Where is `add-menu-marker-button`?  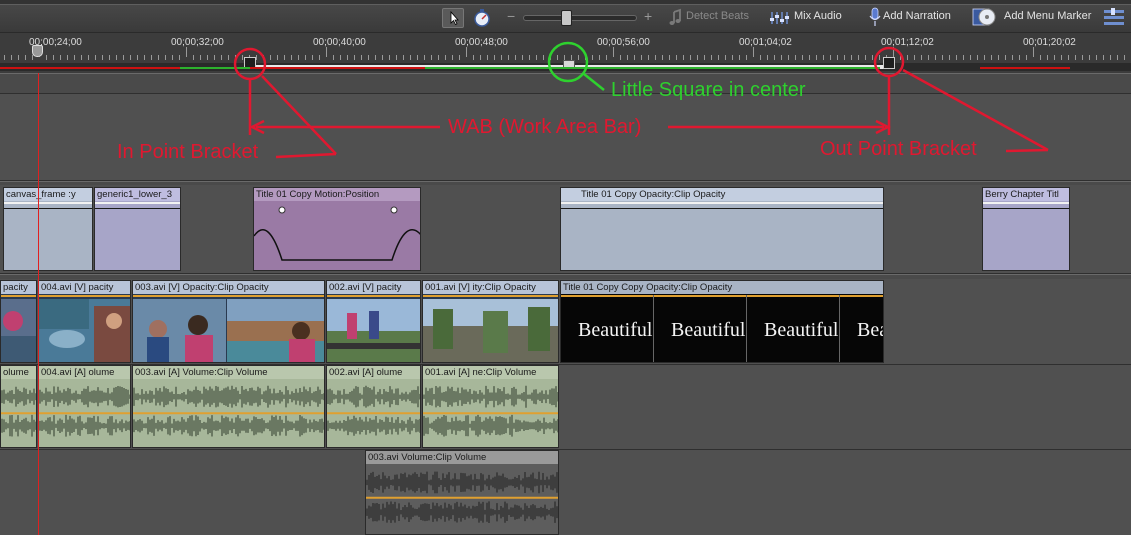 add-menu-marker-button is located at coordinates (985, 17).